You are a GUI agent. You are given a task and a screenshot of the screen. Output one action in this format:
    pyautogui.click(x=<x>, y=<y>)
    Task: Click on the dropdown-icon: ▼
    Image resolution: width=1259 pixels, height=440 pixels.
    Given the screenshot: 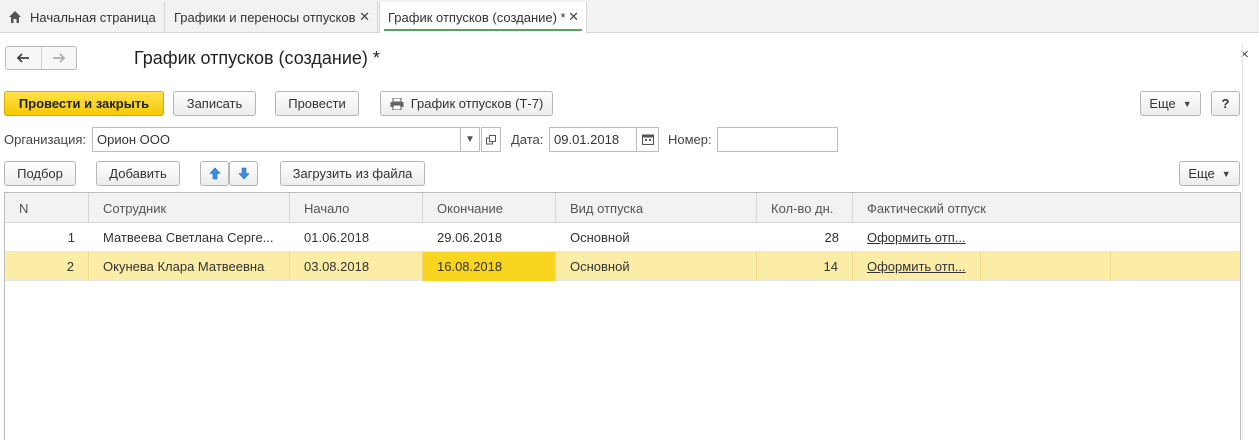 What is the action you would take?
    pyautogui.click(x=470, y=139)
    